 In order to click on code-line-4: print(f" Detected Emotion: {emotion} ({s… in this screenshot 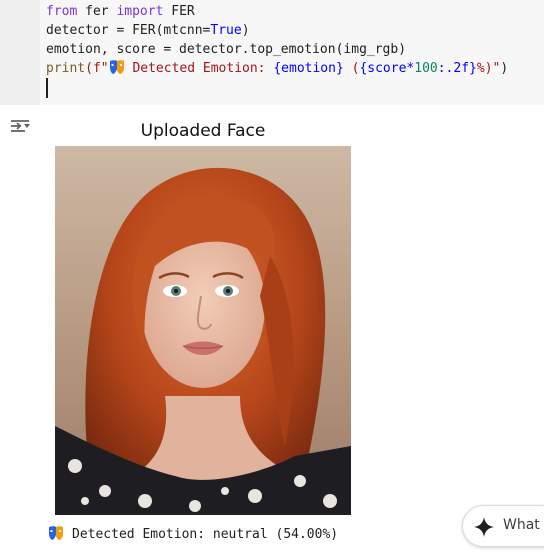, I will do `click(277, 69)`.